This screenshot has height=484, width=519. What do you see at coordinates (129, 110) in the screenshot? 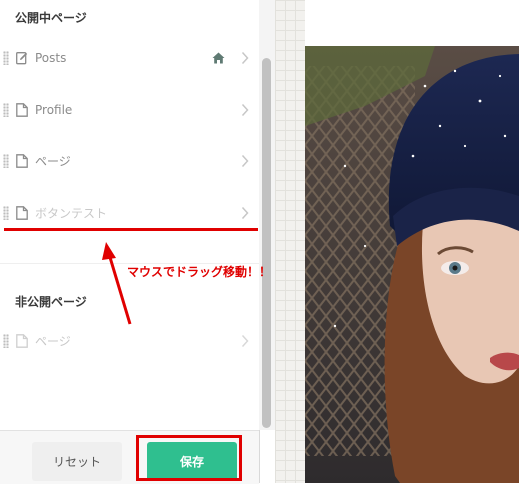
I see `page-item-profile: Profile` at bounding box center [129, 110].